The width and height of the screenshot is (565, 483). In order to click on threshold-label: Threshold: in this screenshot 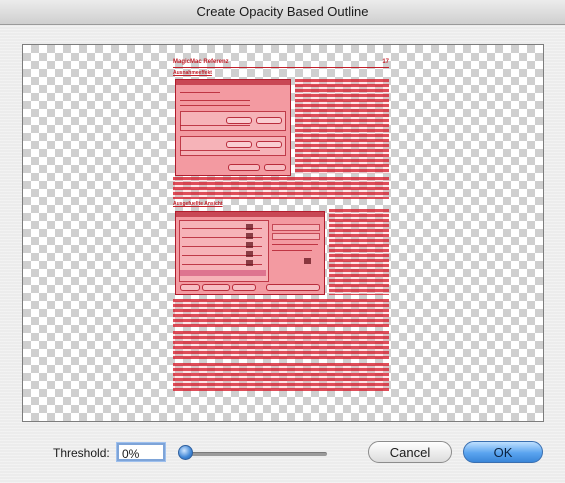, I will do `click(81, 453)`.